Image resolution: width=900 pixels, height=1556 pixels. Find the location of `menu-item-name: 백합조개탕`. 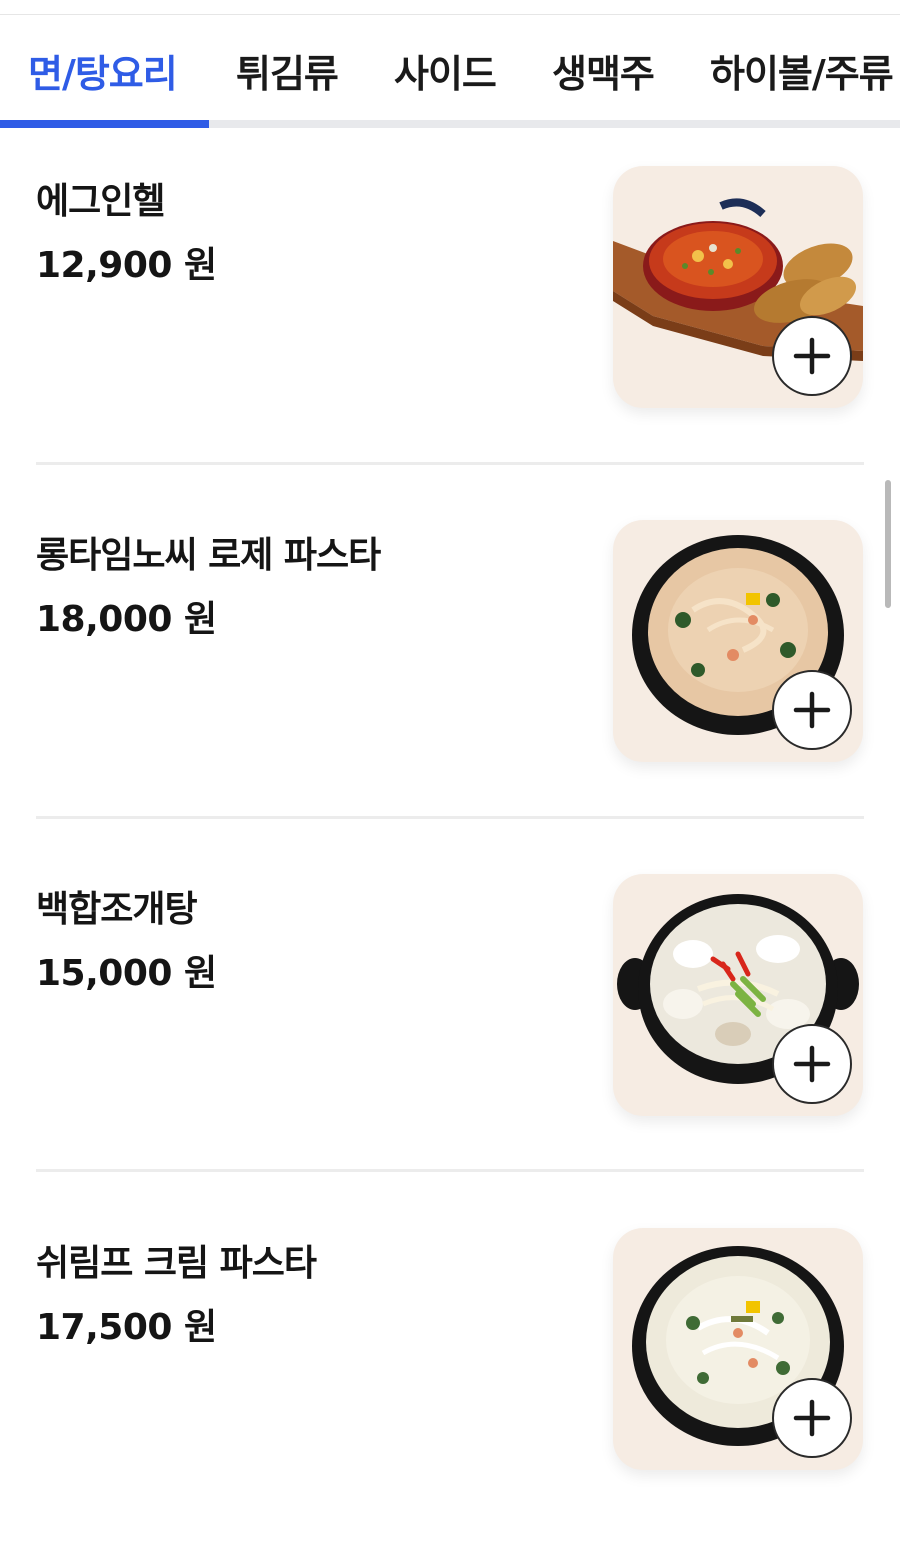

menu-item-name: 백합조개탕 is located at coordinates (117, 909).